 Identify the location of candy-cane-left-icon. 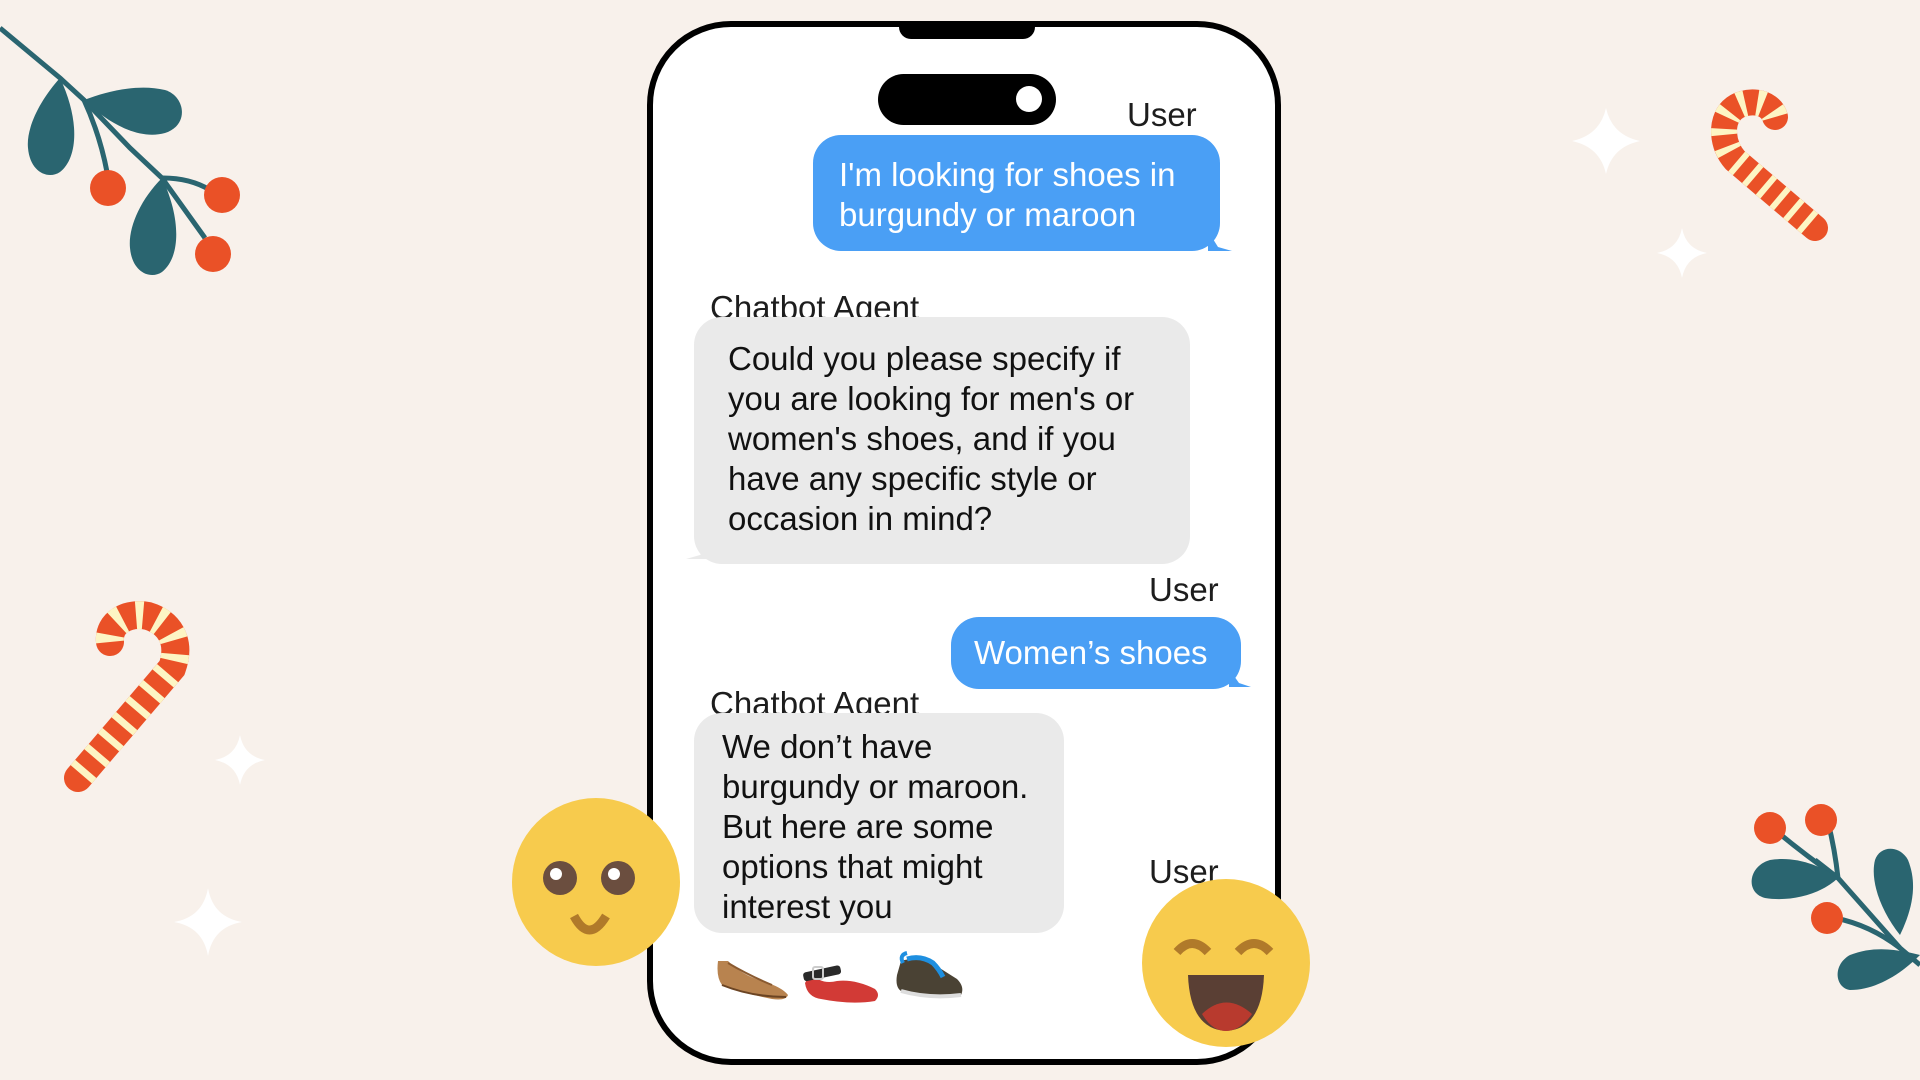
(127, 696).